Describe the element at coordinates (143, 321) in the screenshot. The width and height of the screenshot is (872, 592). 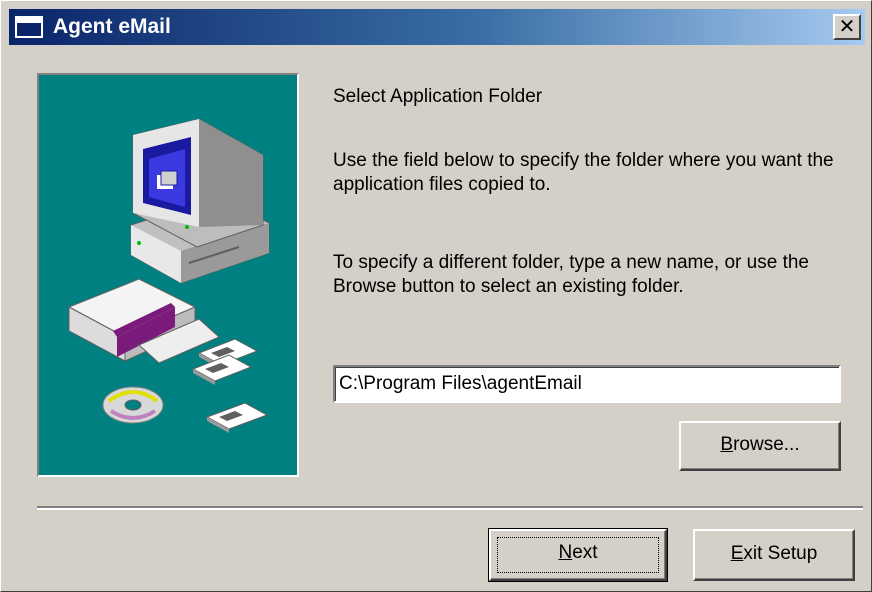
I see `box-illustration` at that location.